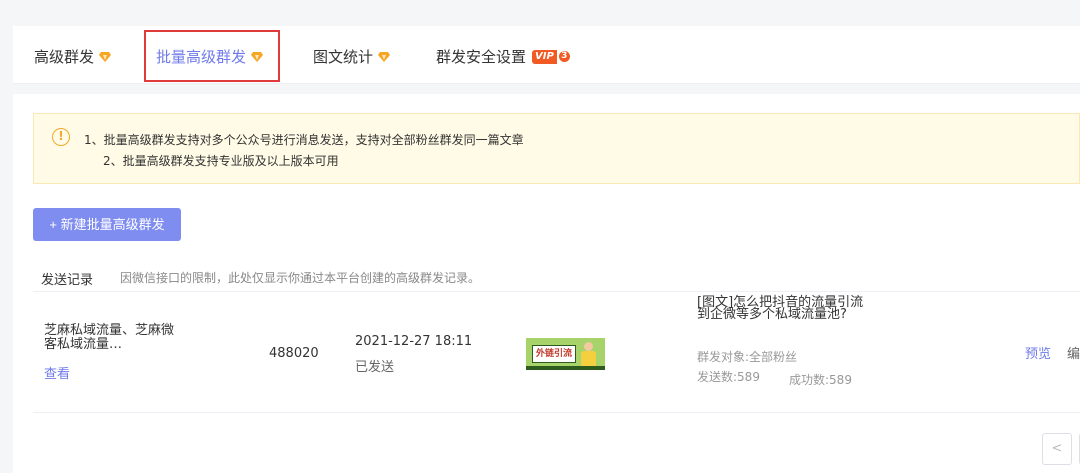 The width and height of the screenshot is (1080, 473). Describe the element at coordinates (57, 372) in the screenshot. I see `view-link: 查看` at that location.